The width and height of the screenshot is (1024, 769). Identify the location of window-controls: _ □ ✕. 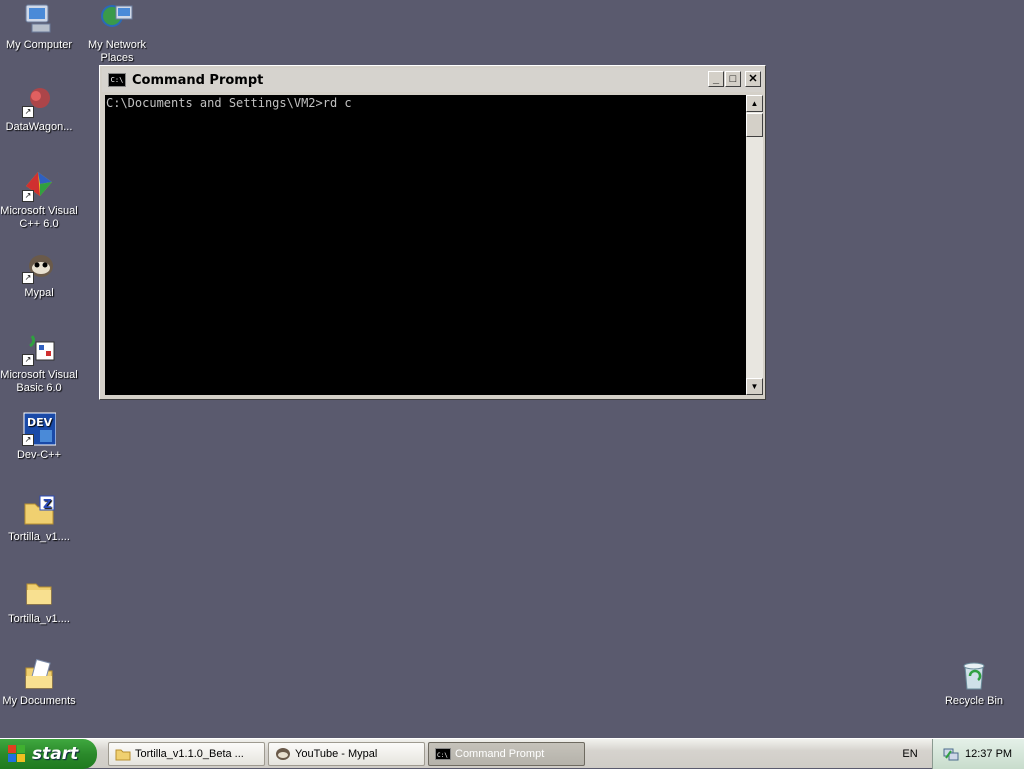
(734, 79).